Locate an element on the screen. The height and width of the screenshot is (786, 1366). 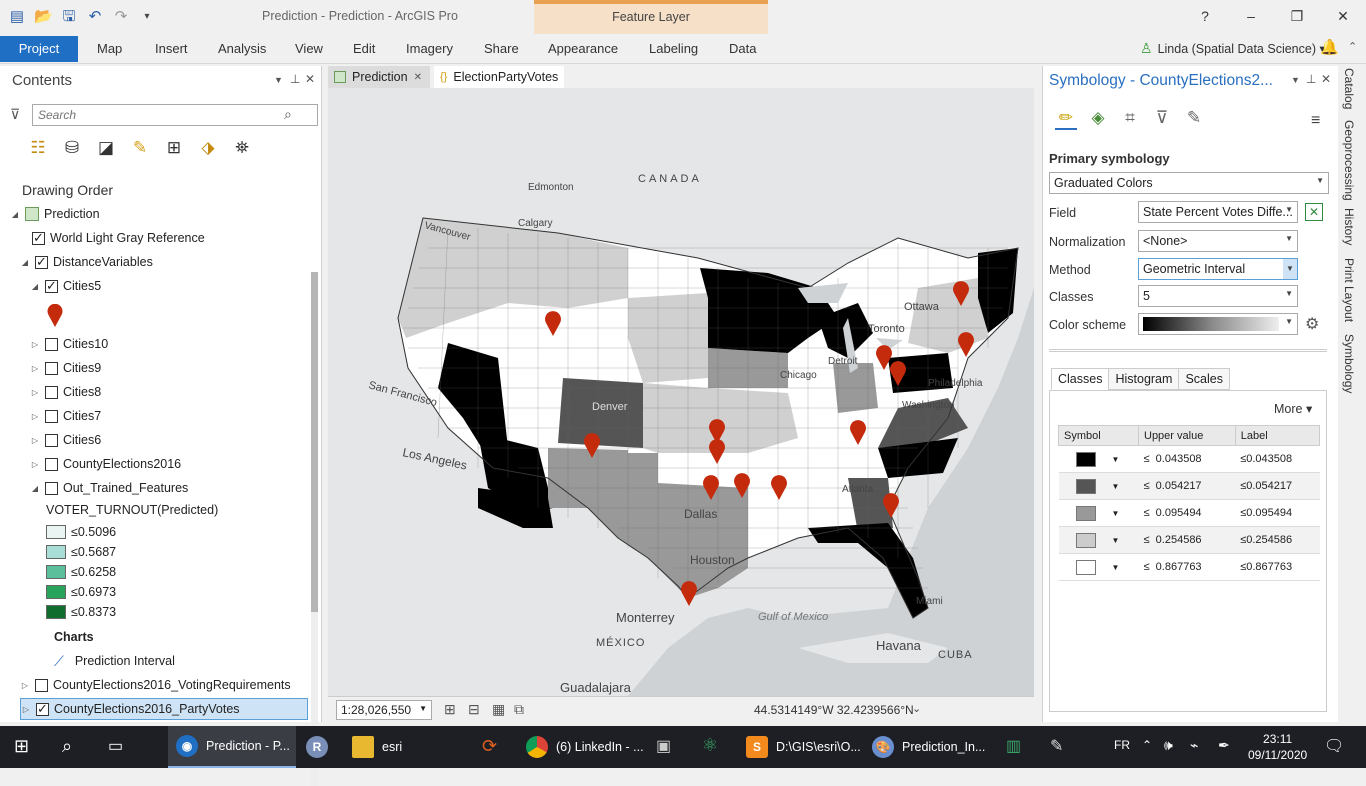
class-row: ▼ ≤ 0.867763 ≤0.867763 is located at coordinates (1189, 567).